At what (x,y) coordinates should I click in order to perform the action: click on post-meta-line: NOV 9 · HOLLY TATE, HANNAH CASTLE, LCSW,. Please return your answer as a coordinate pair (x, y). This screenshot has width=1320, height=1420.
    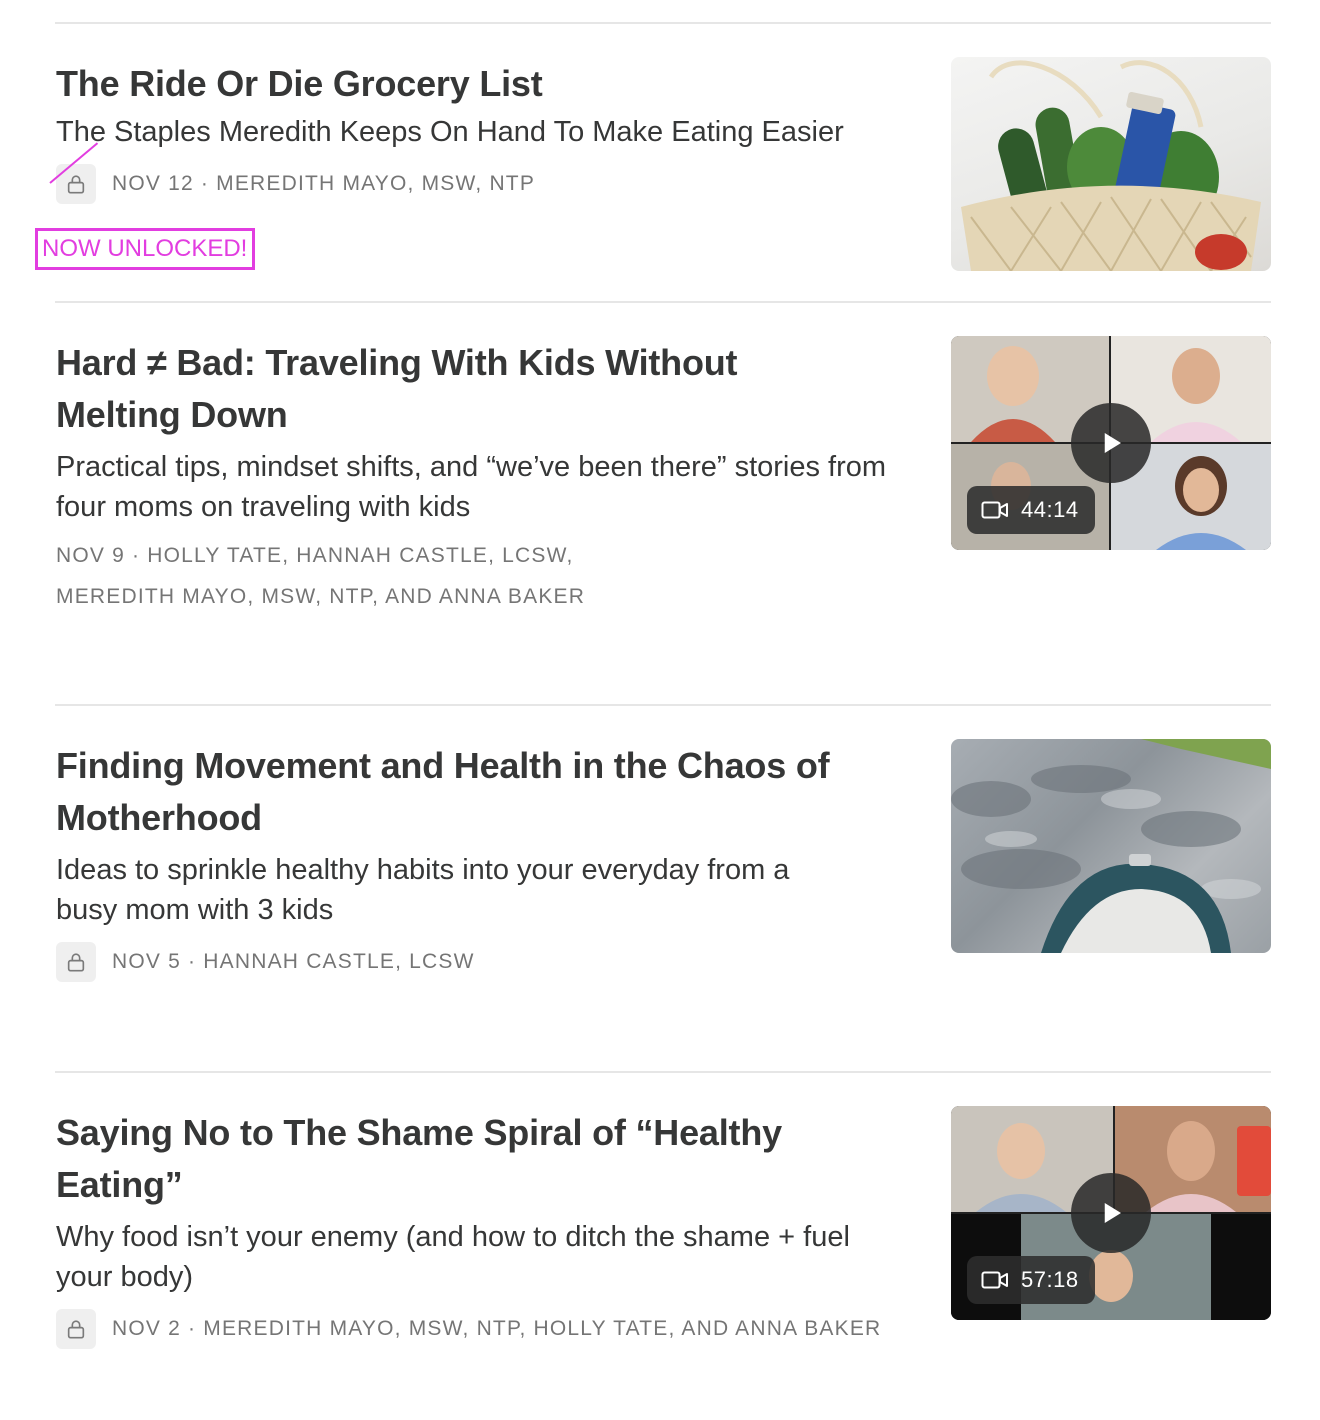
    Looking at the image, I should click on (315, 555).